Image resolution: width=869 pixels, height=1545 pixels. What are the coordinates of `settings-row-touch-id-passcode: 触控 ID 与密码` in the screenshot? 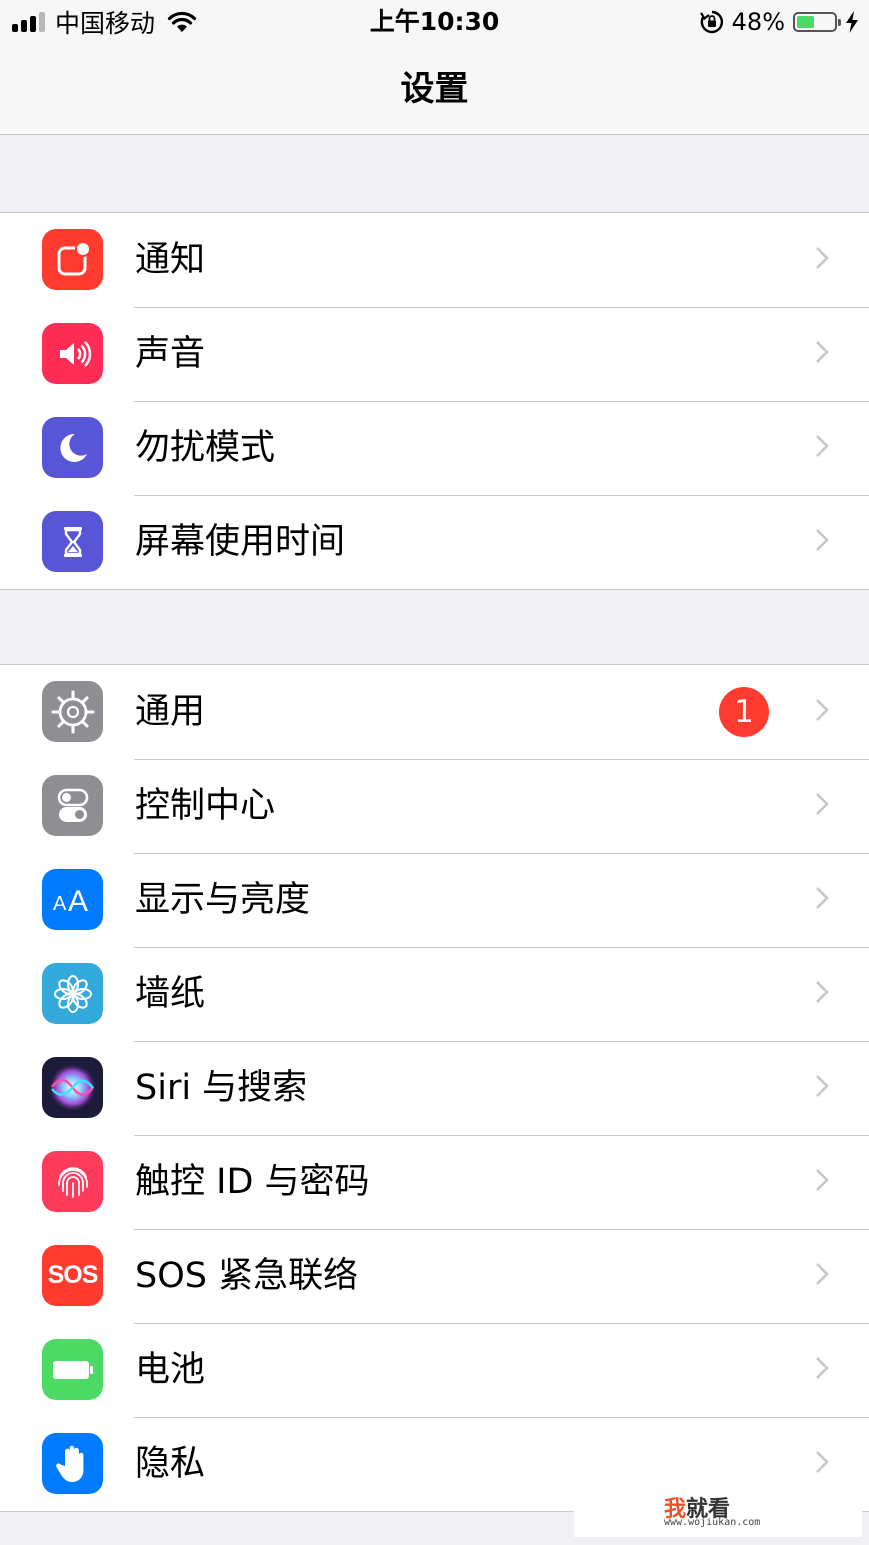 It's located at (434, 1182).